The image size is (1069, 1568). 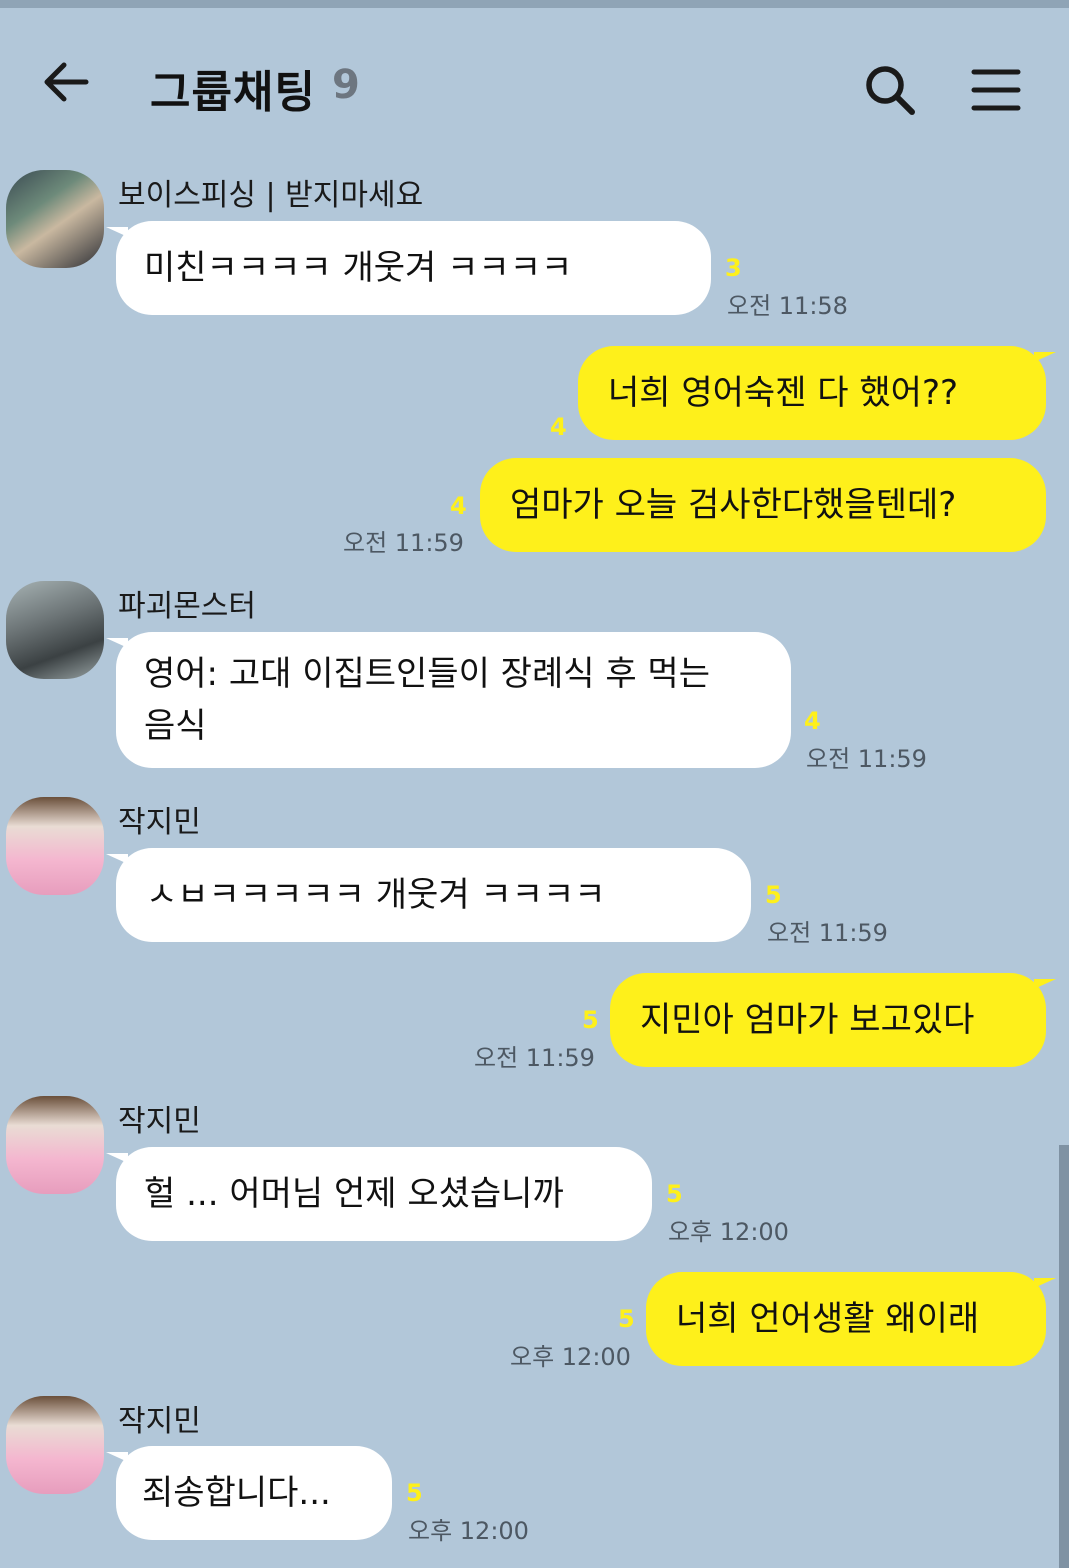 What do you see at coordinates (996, 90) in the screenshot?
I see `hamburger-menu-icon` at bounding box center [996, 90].